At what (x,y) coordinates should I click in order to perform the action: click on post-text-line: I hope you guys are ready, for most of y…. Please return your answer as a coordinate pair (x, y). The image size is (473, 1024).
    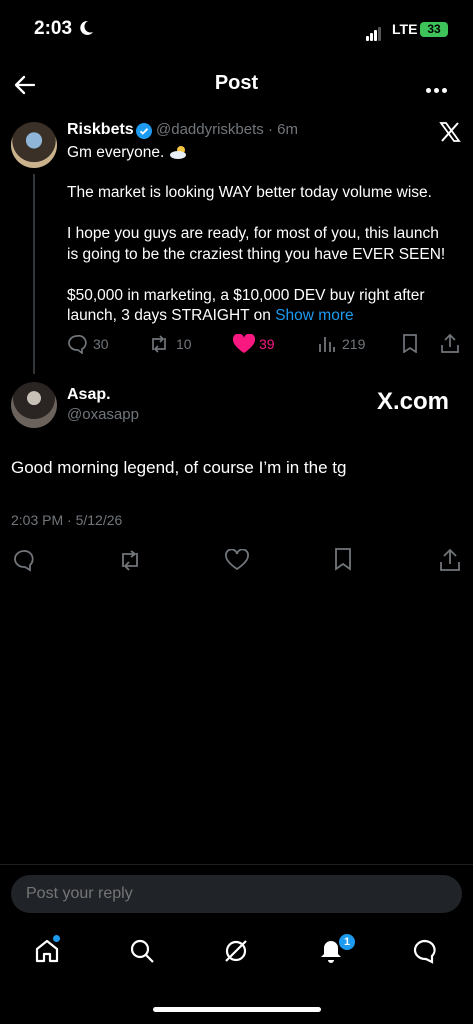
    Looking at the image, I should click on (253, 233).